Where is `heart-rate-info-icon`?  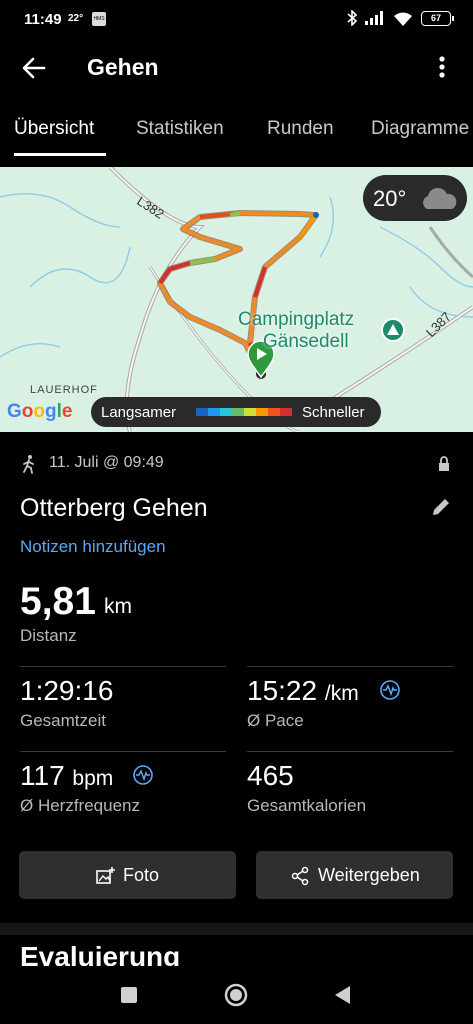 heart-rate-info-icon is located at coordinates (143, 775).